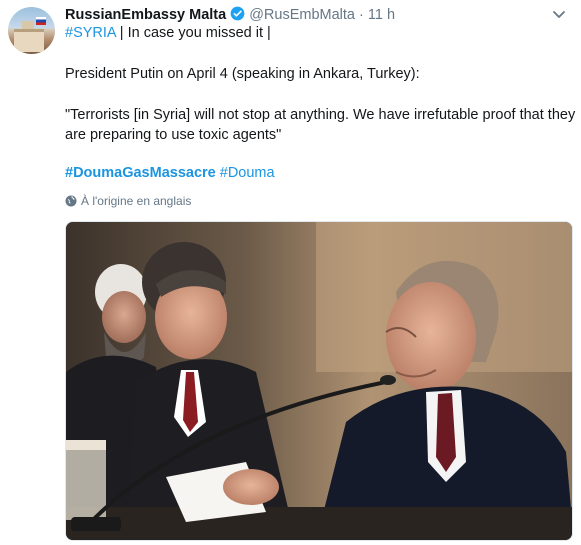  Describe the element at coordinates (145, 15) in the screenshot. I see `display-name: RussianEmbassy Malta` at that location.